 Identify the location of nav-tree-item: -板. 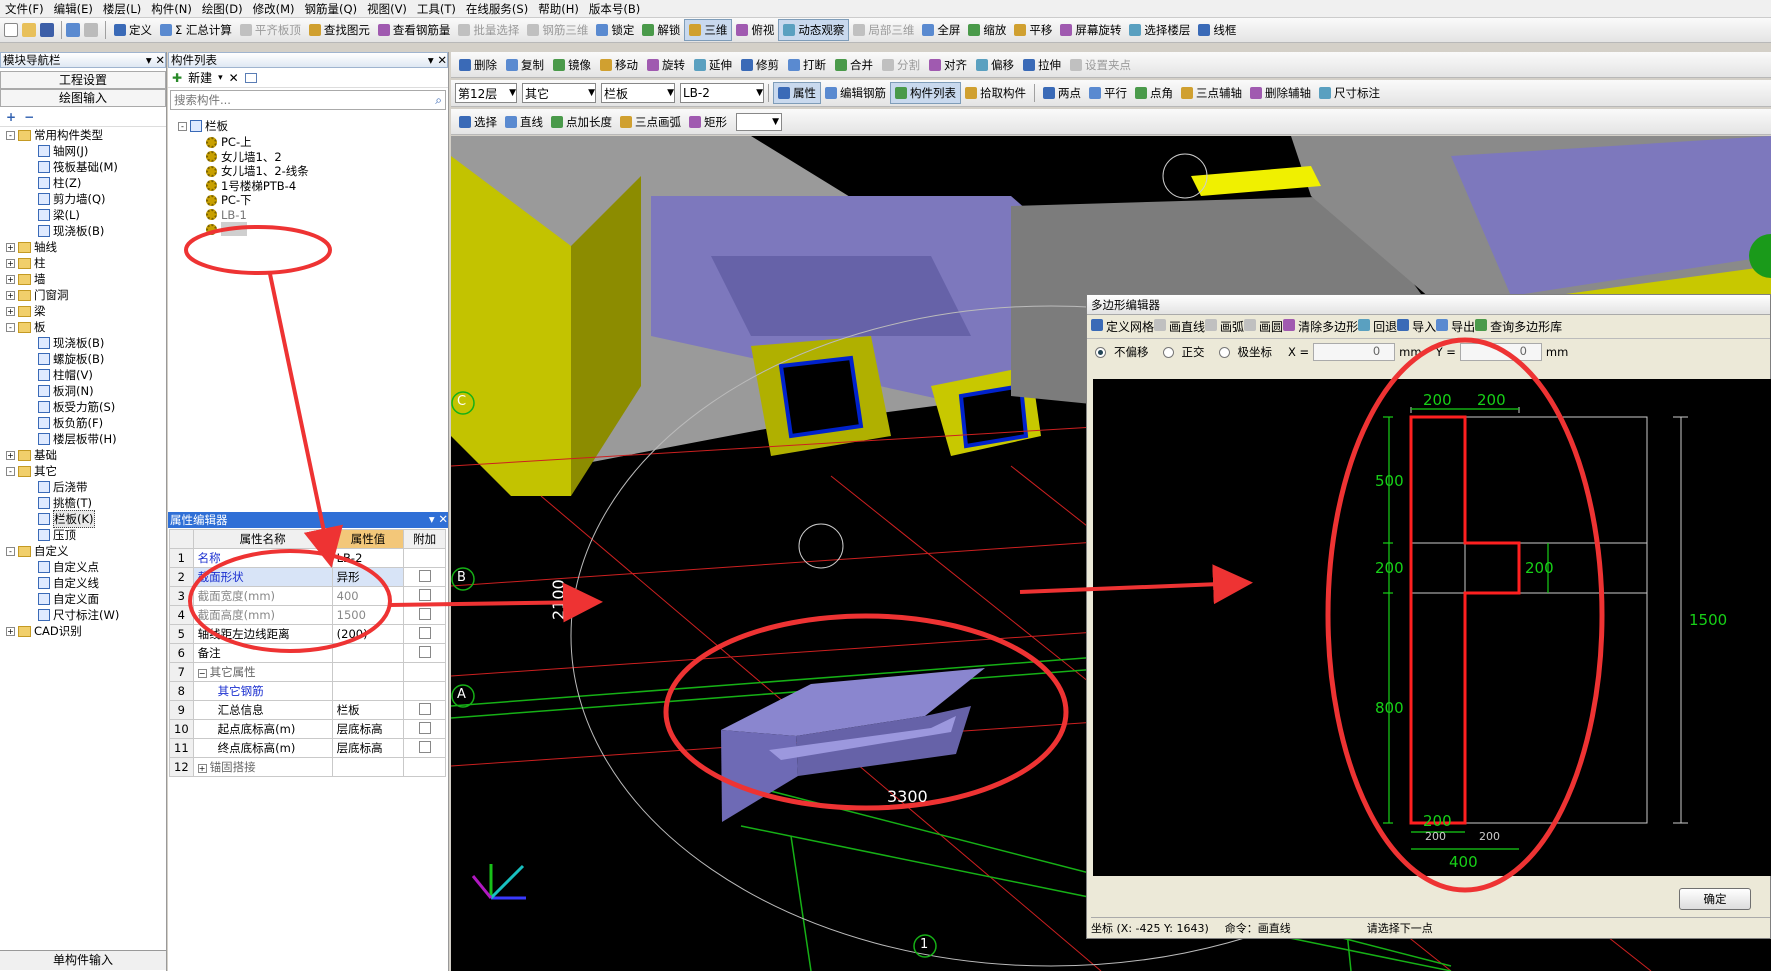
(26, 327).